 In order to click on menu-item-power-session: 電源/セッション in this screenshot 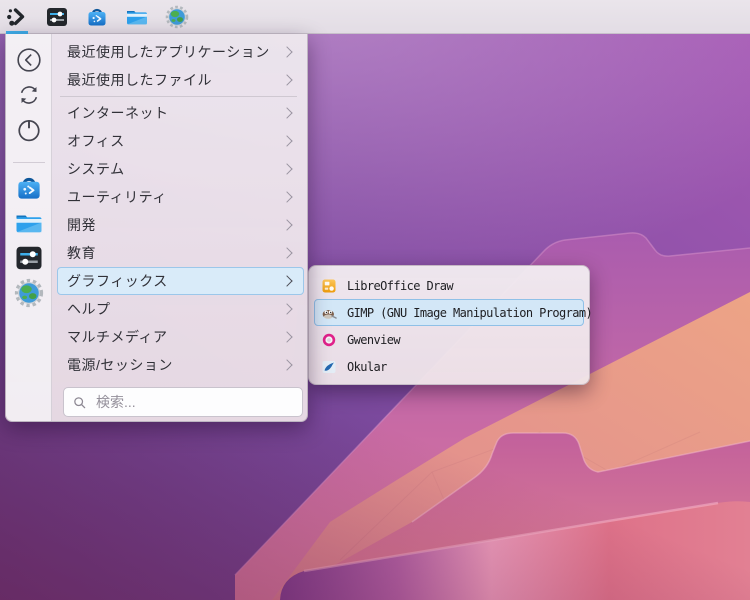, I will do `click(180, 365)`.